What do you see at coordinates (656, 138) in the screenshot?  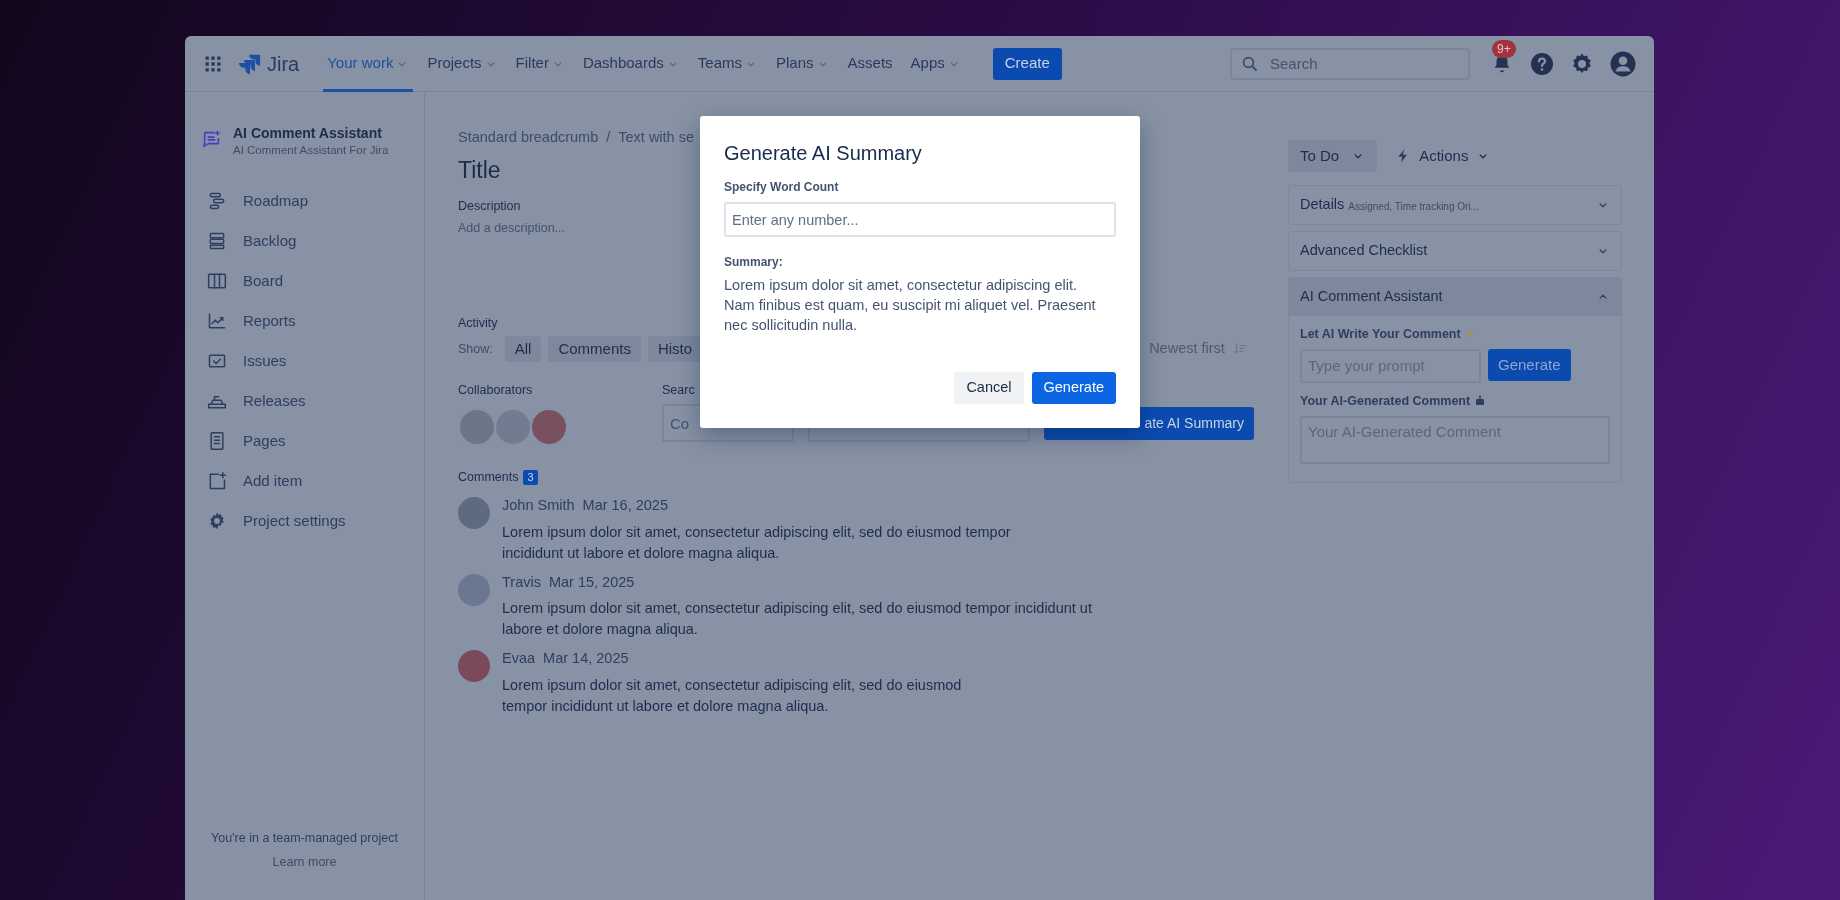 I see `breadcrumb-link: Text with se` at bounding box center [656, 138].